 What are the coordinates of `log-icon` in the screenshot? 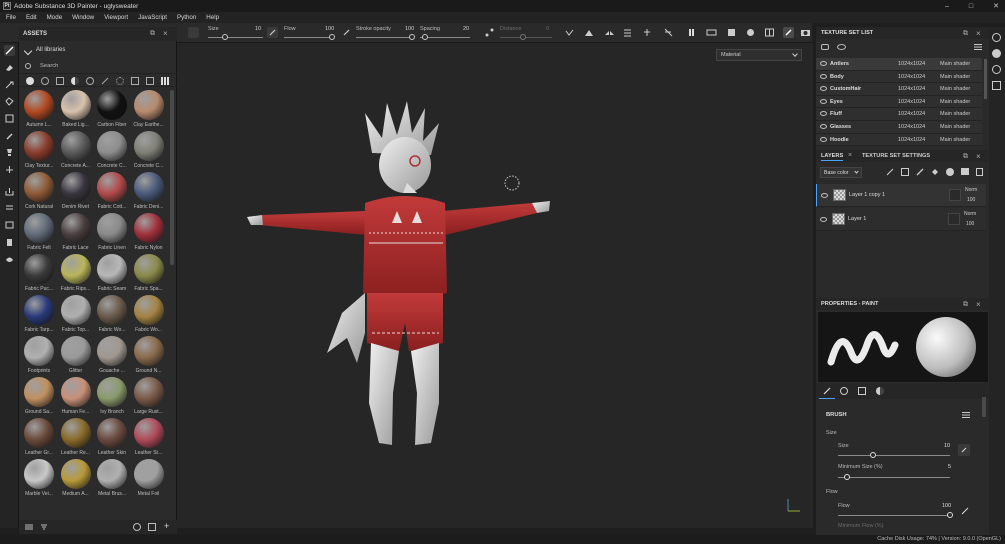 It's located at (9, 242).